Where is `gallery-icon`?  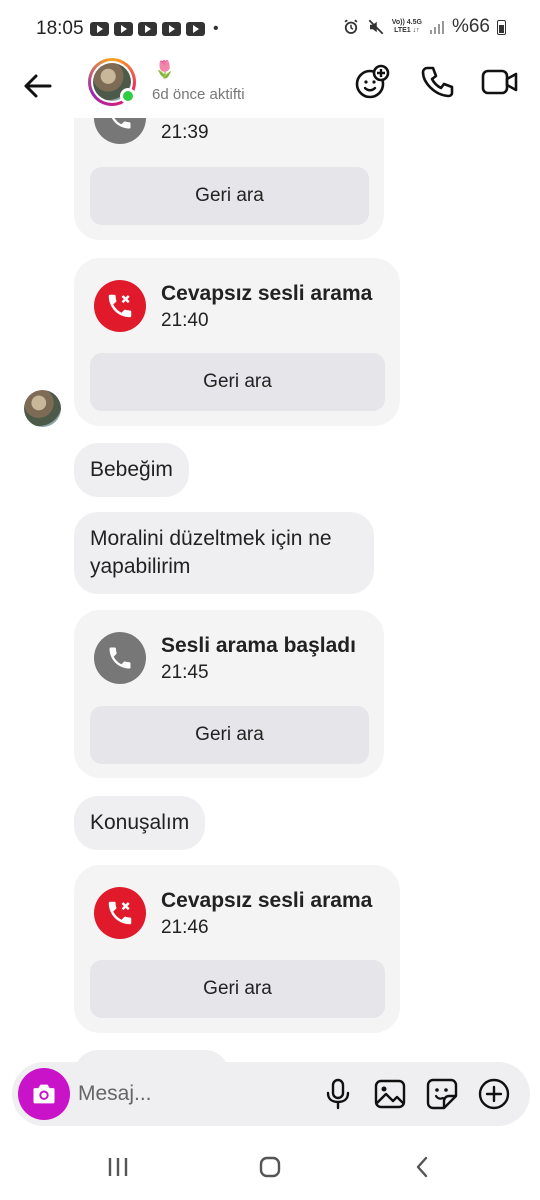
gallery-icon is located at coordinates (390, 1094).